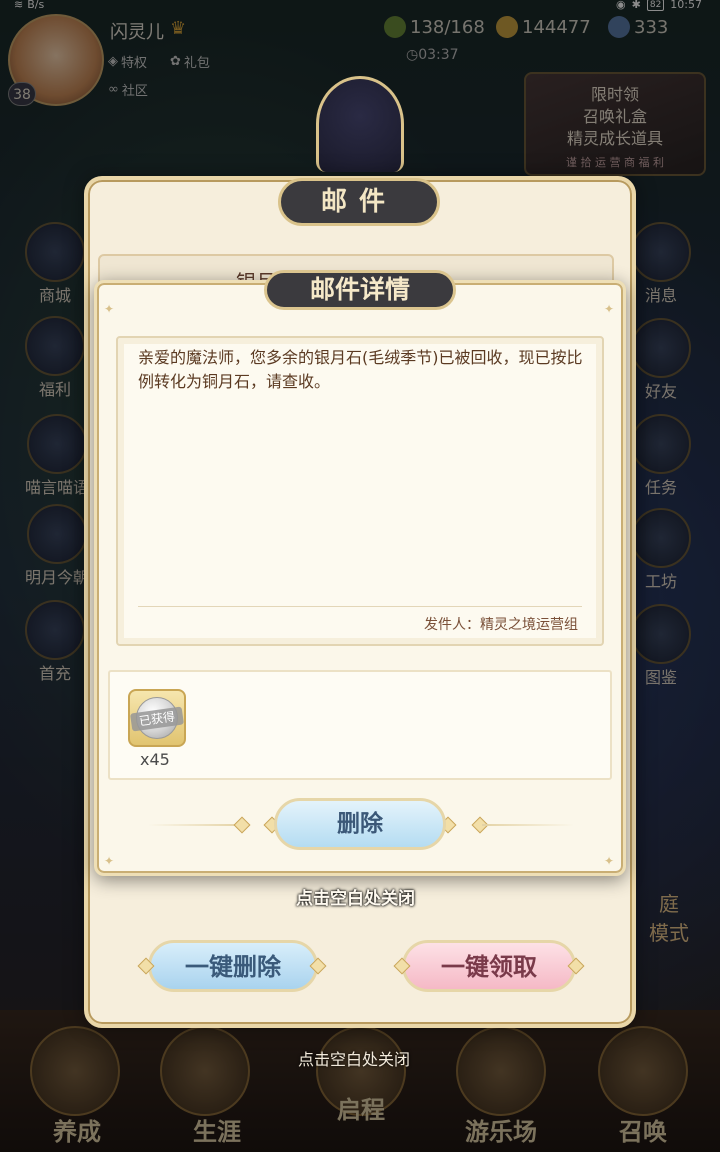 This screenshot has width=720, height=1152. What do you see at coordinates (360, 606) in the screenshot?
I see `message-divider` at bounding box center [360, 606].